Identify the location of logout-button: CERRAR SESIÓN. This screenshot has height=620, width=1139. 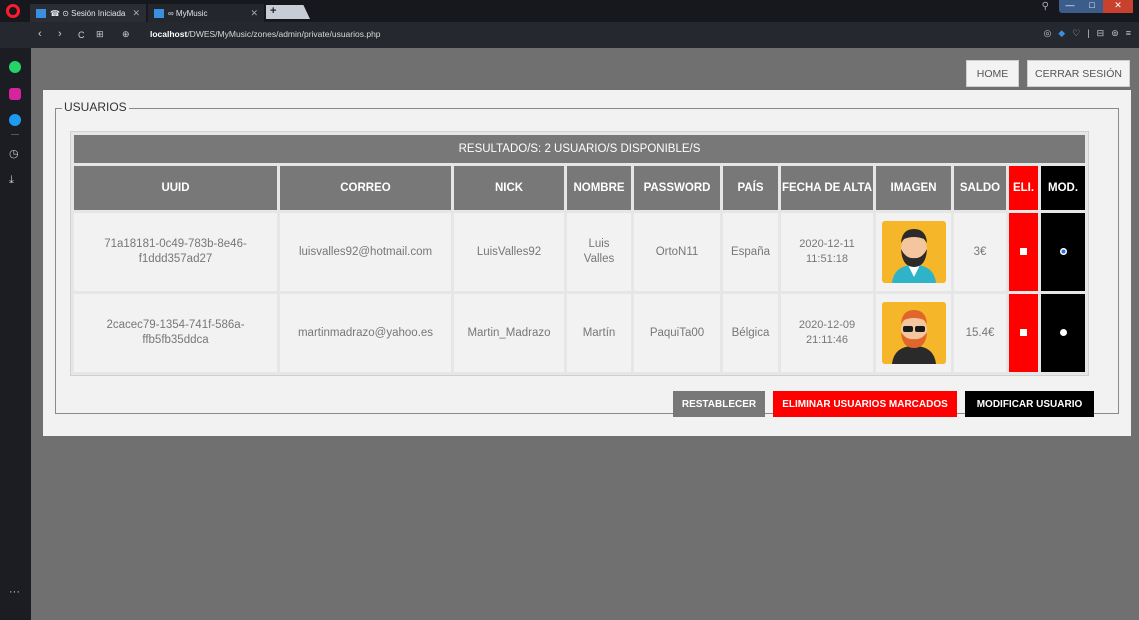
(1078, 73).